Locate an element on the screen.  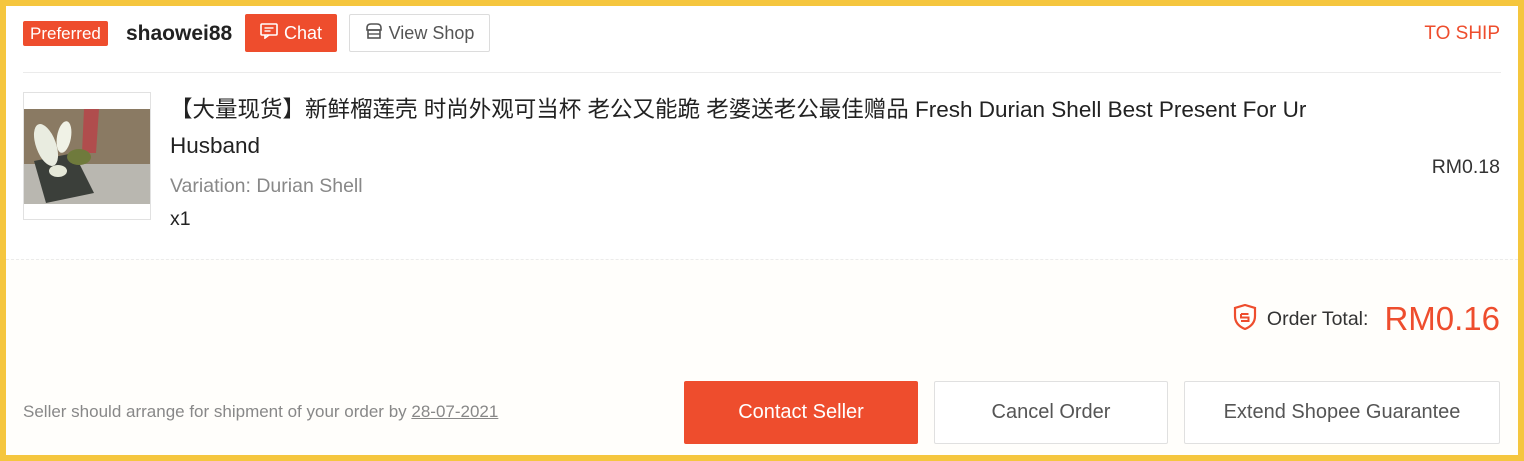
order-total-value: RM0.16 is located at coordinates (1442, 318).